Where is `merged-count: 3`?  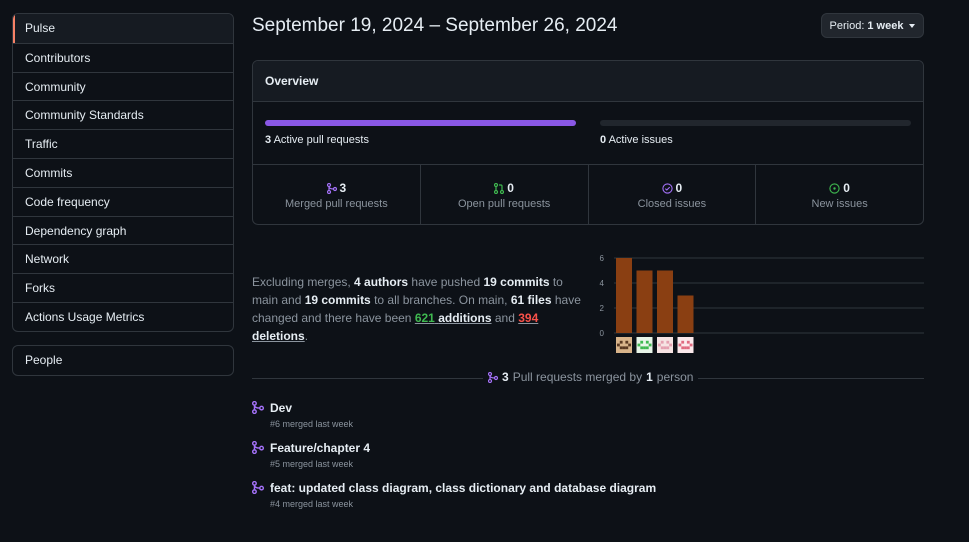
merged-count: 3 is located at coordinates (505, 377).